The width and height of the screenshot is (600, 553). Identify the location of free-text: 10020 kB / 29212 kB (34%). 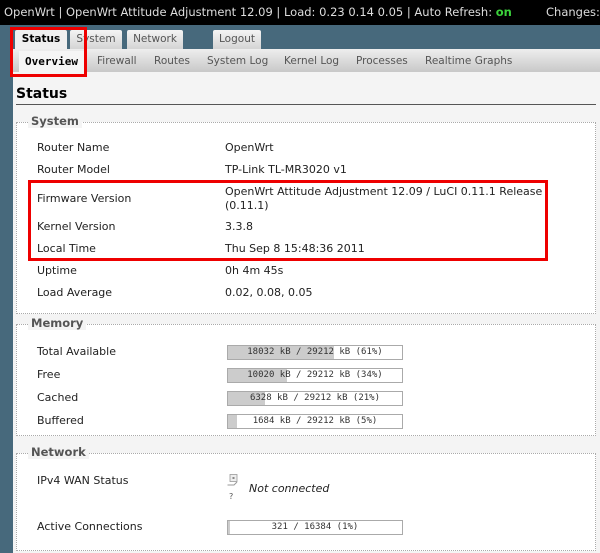
(315, 375).